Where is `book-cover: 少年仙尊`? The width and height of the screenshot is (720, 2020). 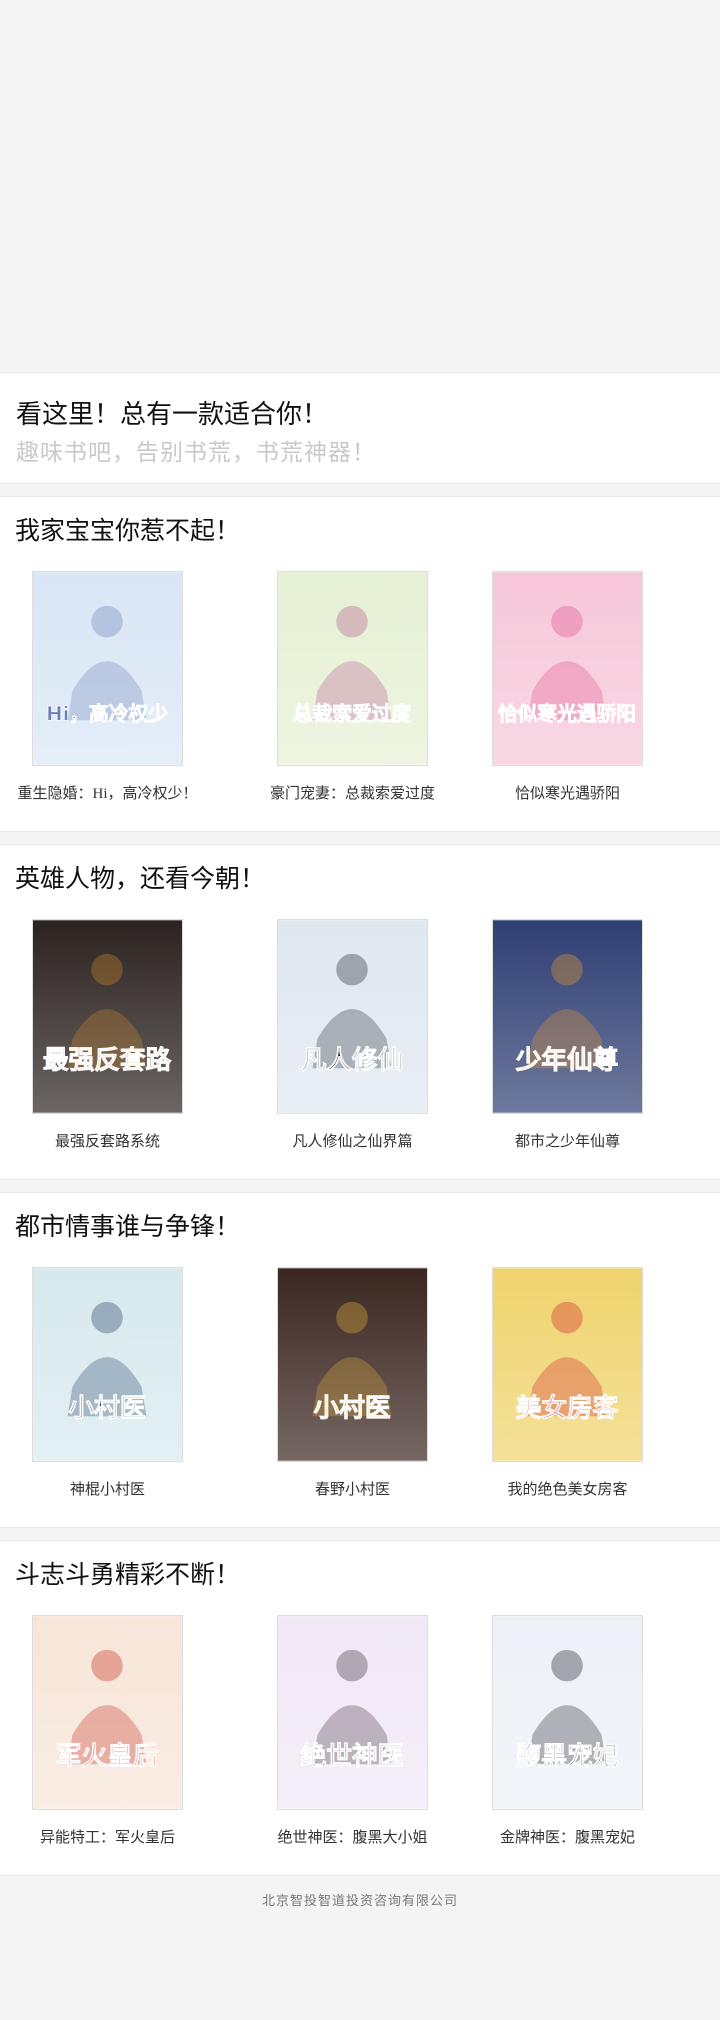 book-cover: 少年仙尊 is located at coordinates (567, 1016).